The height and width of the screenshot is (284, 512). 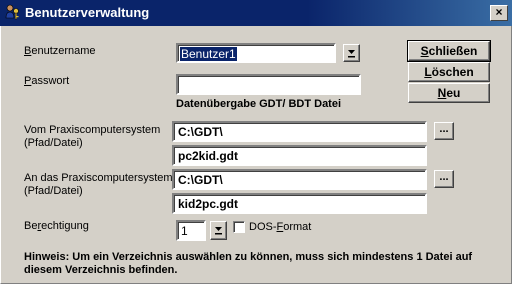 What do you see at coordinates (87, 12) in the screenshot?
I see `window-title: Benutzerverwaltung` at bounding box center [87, 12].